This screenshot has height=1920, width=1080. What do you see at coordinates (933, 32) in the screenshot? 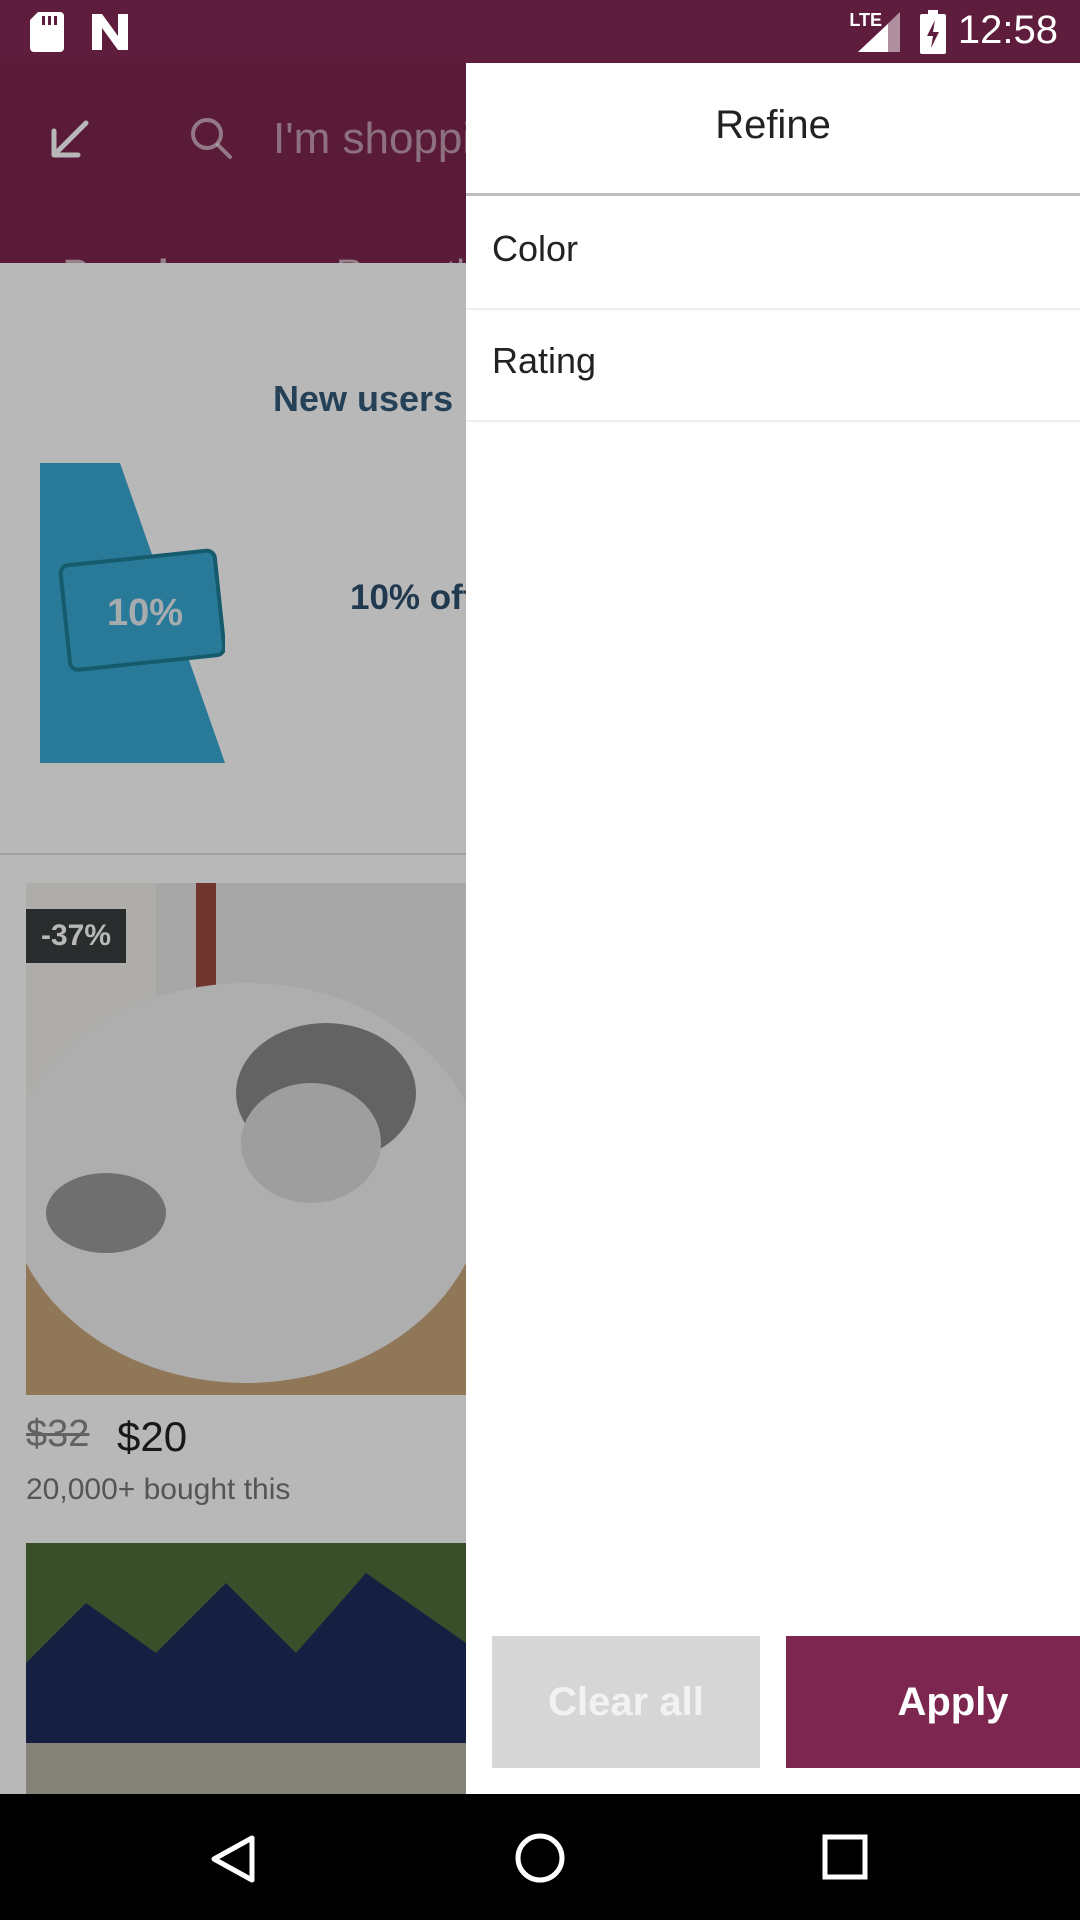
I see `battery-charging-icon` at bounding box center [933, 32].